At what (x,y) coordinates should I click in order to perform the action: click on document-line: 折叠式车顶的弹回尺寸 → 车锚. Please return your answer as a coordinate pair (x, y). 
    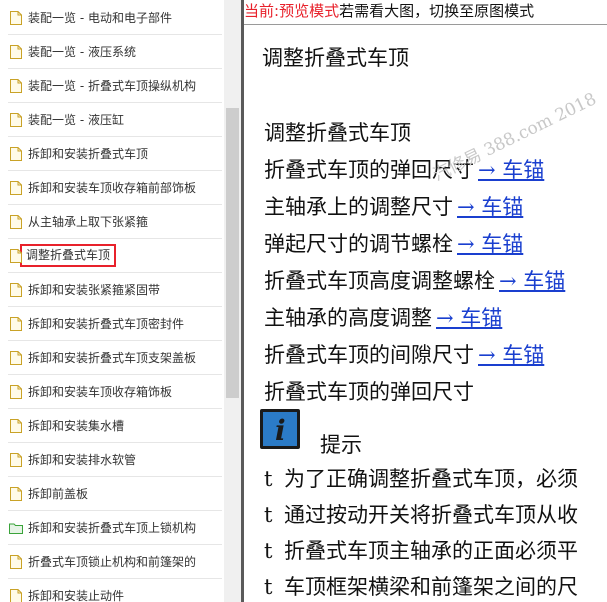
    Looking at the image, I should click on (404, 169).